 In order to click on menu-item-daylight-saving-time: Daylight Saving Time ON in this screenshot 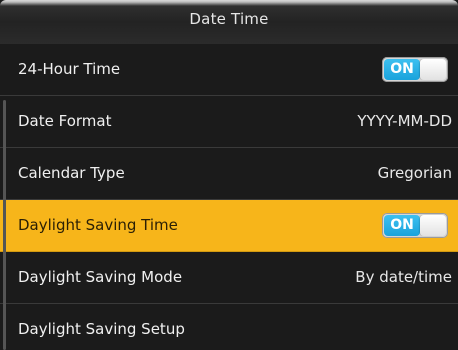, I will do `click(229, 226)`.